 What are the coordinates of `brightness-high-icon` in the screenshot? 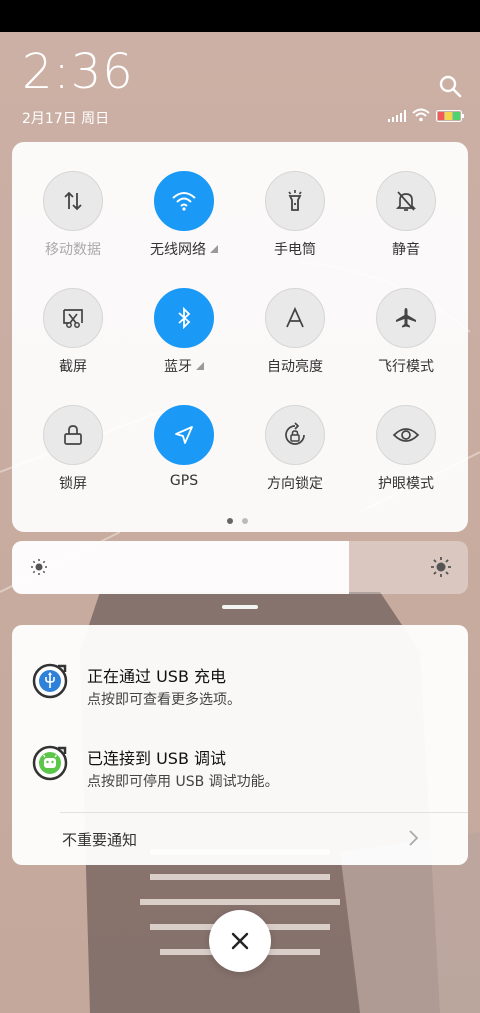 It's located at (441, 569).